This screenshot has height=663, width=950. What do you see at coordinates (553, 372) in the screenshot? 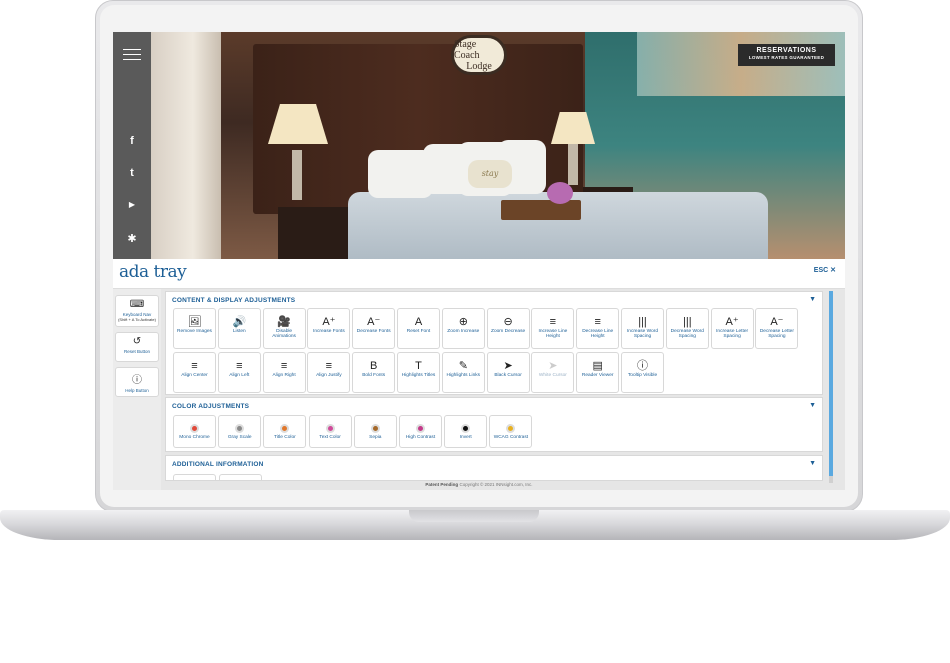
I see `white-cursor-button: ➤ White Cursor` at bounding box center [553, 372].